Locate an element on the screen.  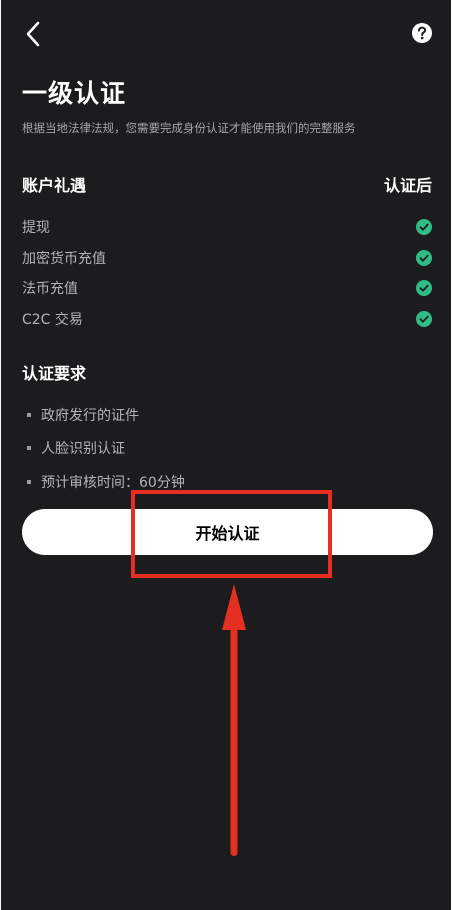
start-verification-label: 开始认证 is located at coordinates (227, 533).